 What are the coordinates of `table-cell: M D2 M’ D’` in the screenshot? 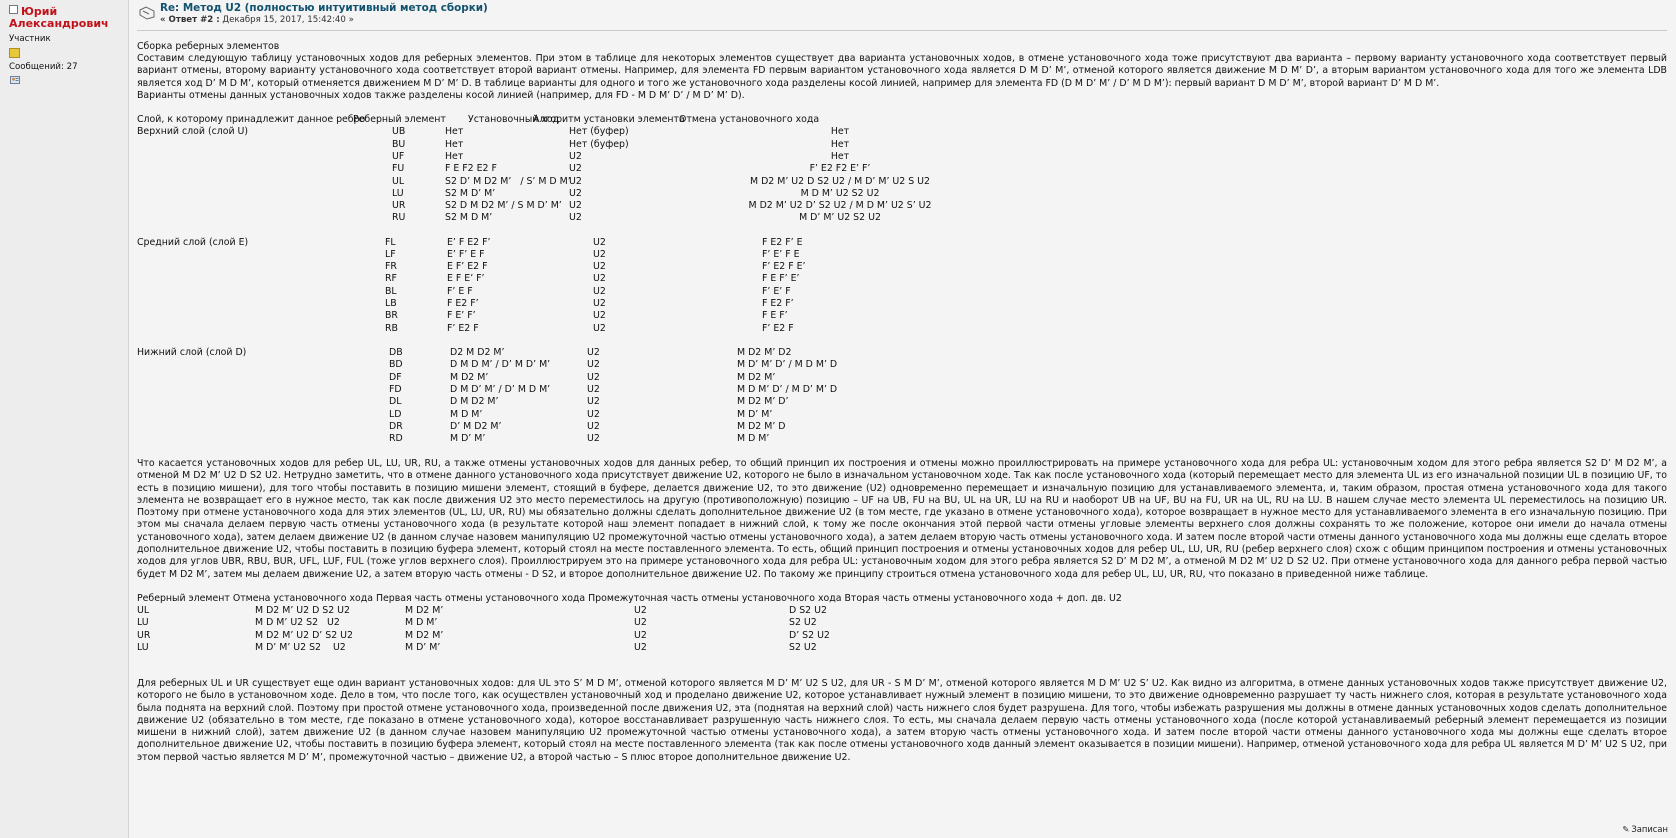 It's located at (763, 402).